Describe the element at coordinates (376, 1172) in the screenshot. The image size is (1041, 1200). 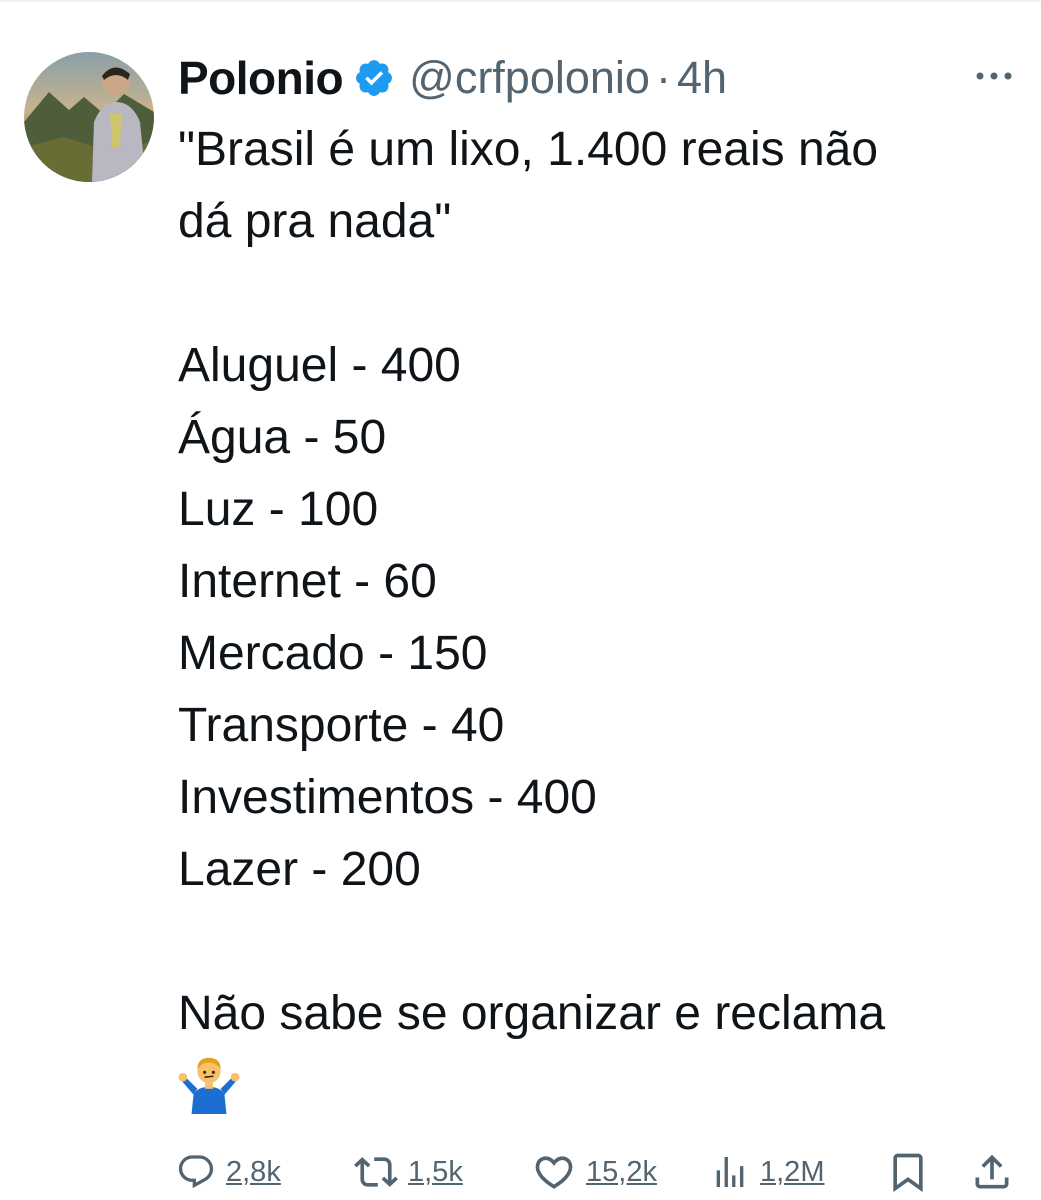
I see `retweet-icon` at that location.